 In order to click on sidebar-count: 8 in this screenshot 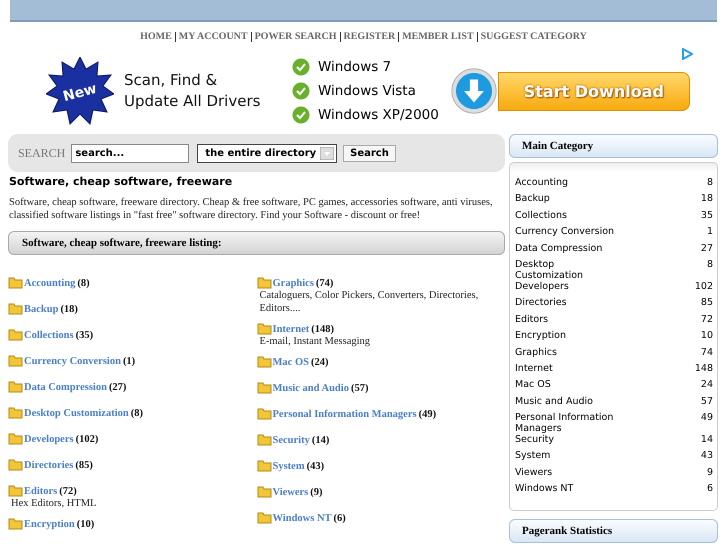, I will do `click(709, 265)`.